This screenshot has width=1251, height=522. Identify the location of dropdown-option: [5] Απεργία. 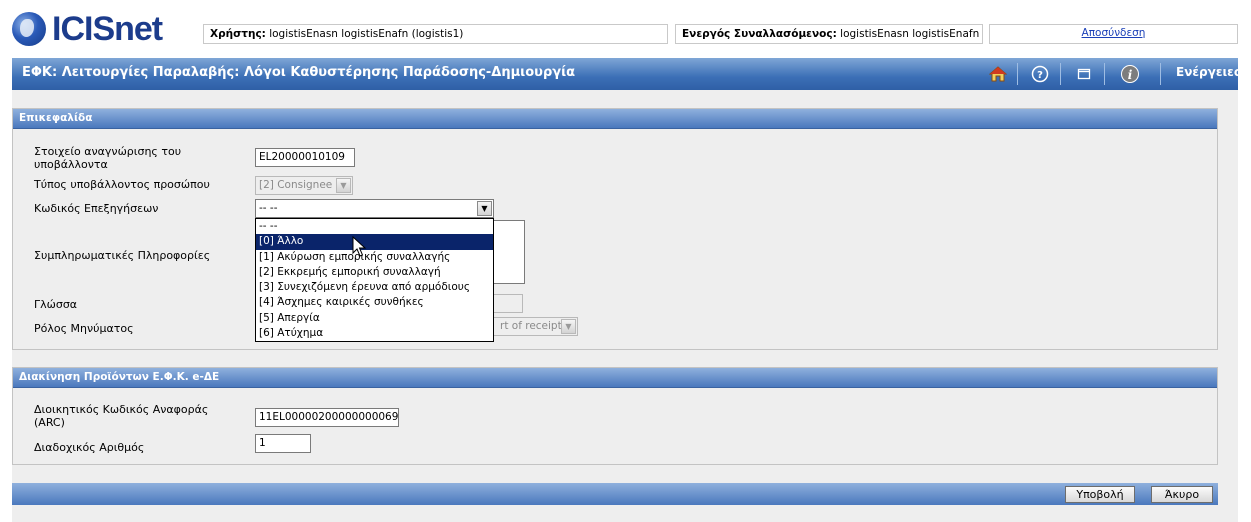
(374, 318).